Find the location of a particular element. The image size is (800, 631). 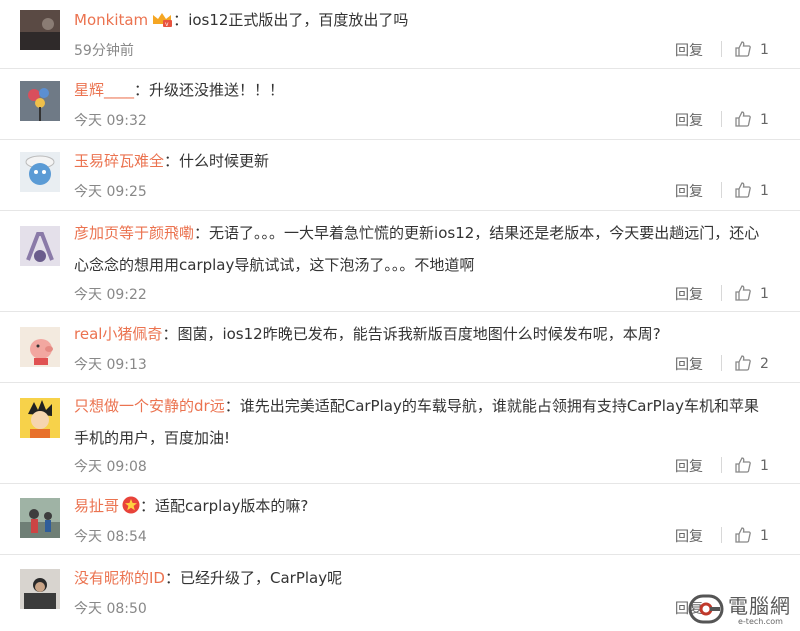

comment-item: 易扯哥 ：适配carplay版本的嘛? 今天 08:54 回复 1 is located at coordinates (400, 519).